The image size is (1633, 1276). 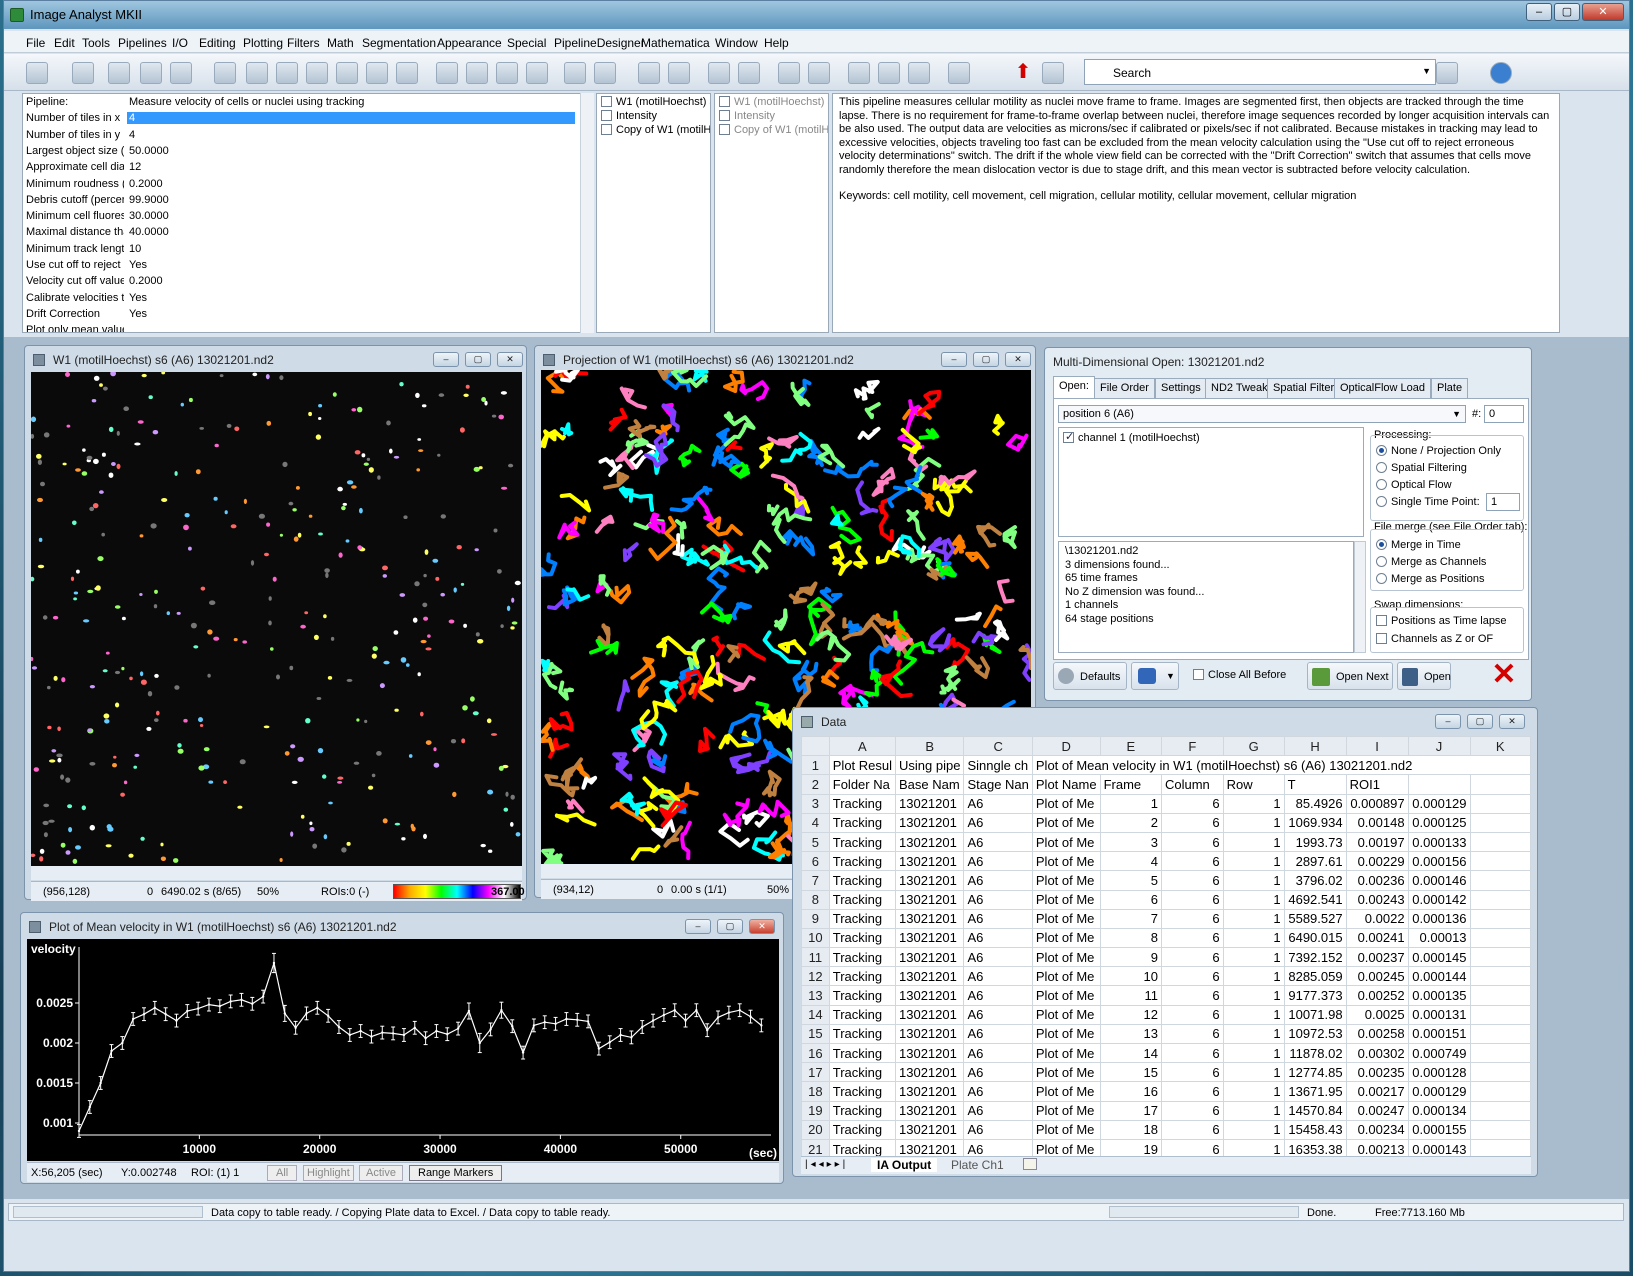 I want to click on cell: 0.00235, so click(x=1377, y=1072).